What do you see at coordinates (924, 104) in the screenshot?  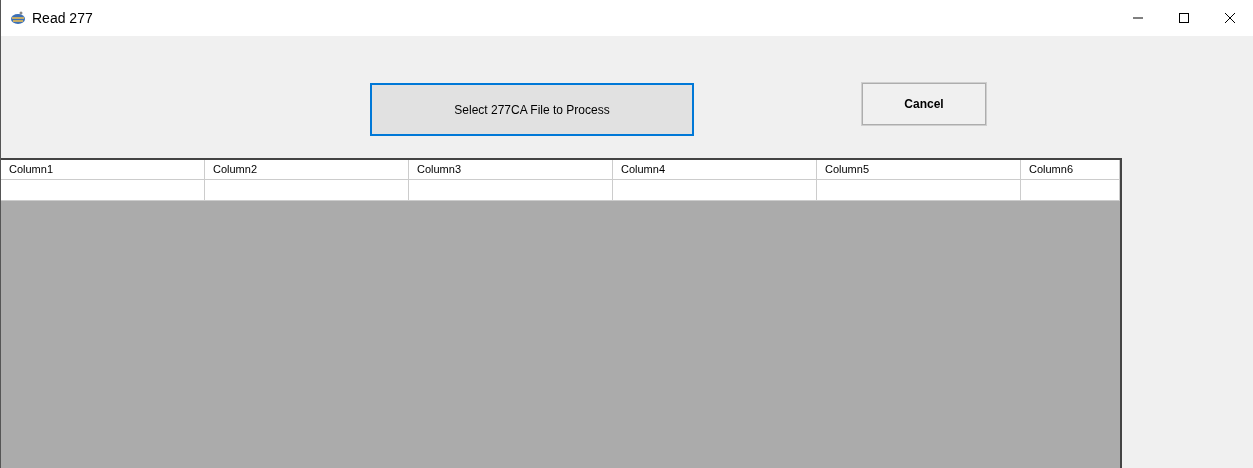 I see `cancel-button: Cancel` at bounding box center [924, 104].